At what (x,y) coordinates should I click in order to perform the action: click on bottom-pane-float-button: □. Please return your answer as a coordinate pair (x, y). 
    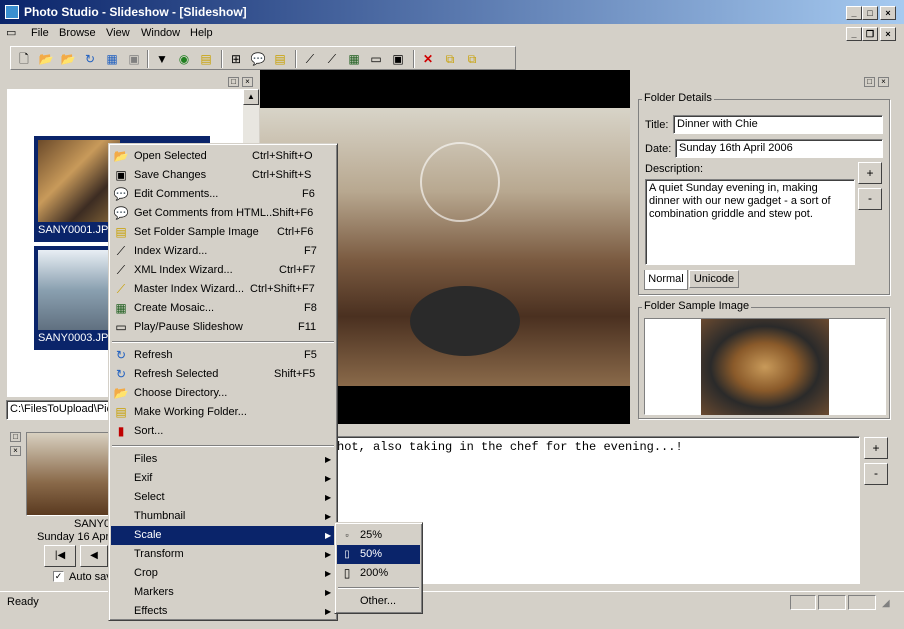
    Looking at the image, I should click on (15, 437).